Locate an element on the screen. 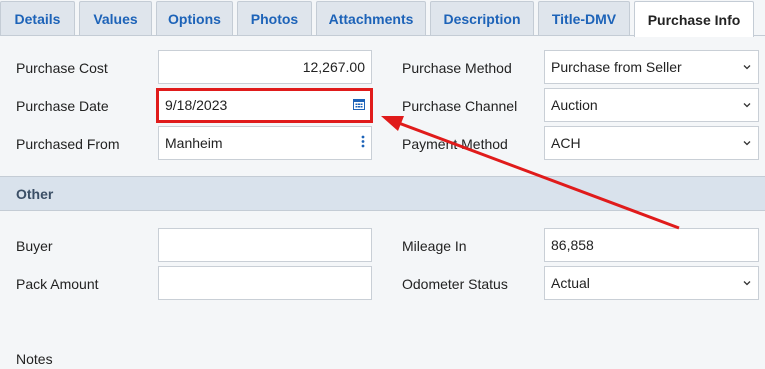 Image resolution: width=765 pixels, height=369 pixels. purchase-method-select: Purchase from Seller is located at coordinates (651, 67).